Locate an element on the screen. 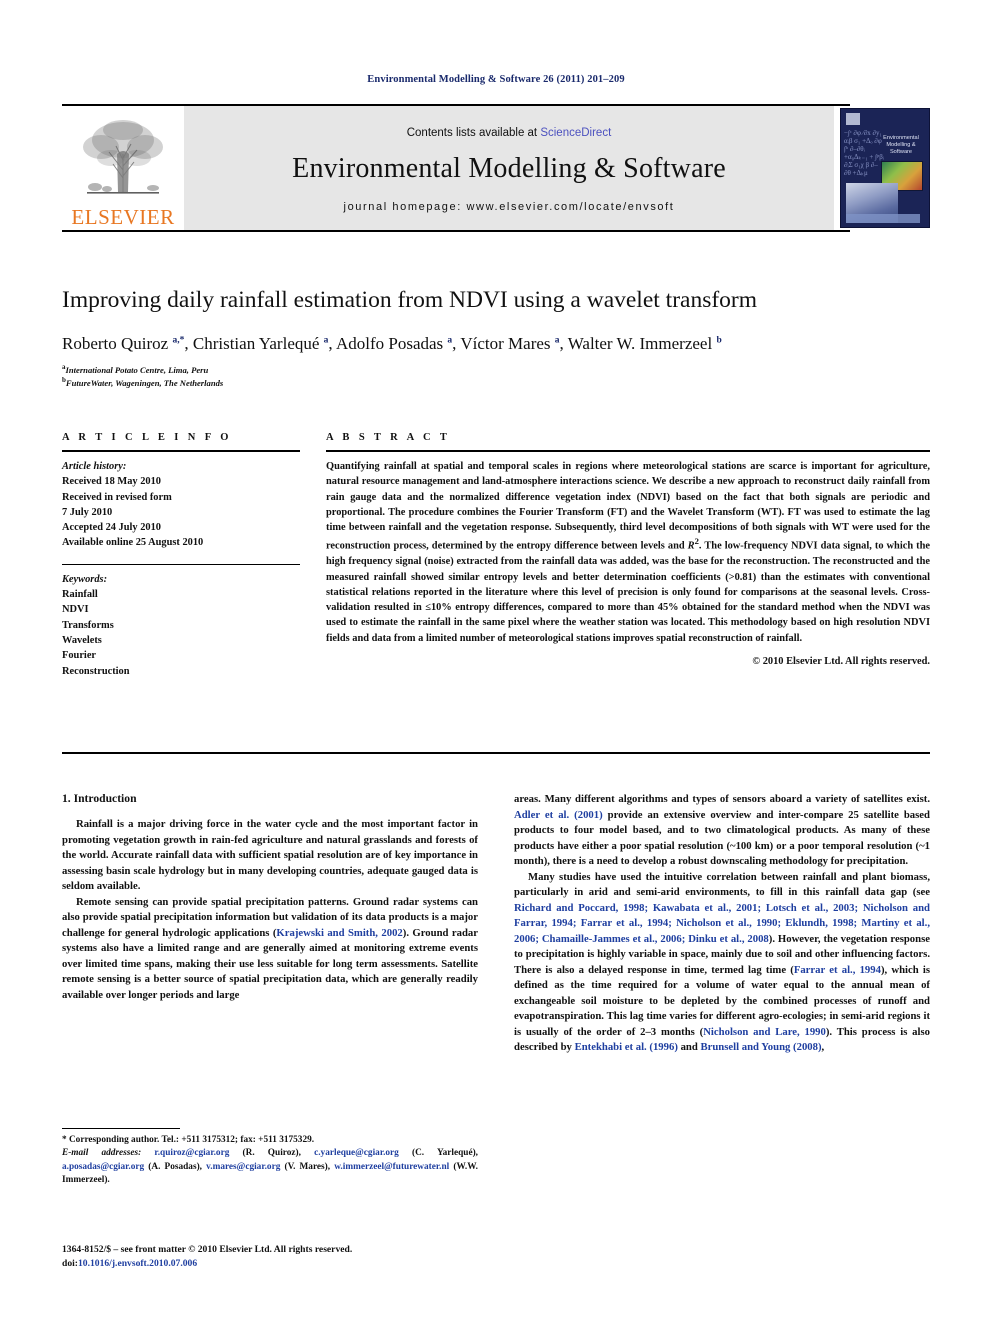  doi-link: 10.1016/j.envsoft.2010.07.006 is located at coordinates (137, 1263).